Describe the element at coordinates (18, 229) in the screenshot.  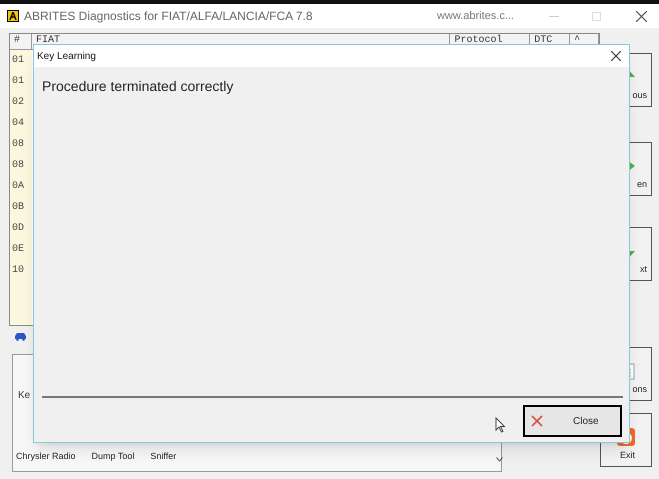
I see `table-cell-text: 0D` at that location.